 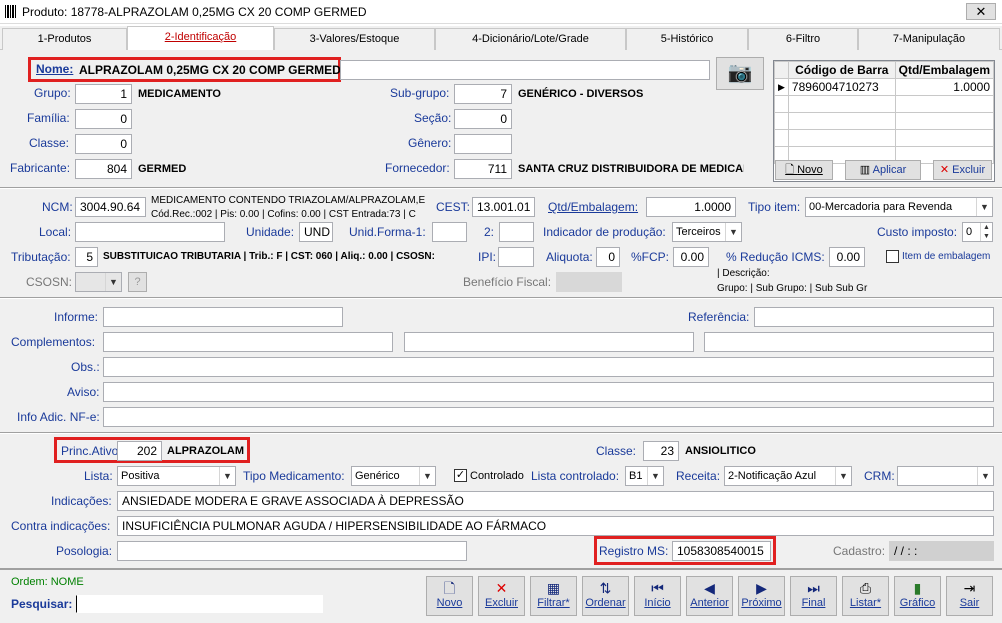 I want to click on tab-valores-estoque: 3-Valores/Estoque, so click(x=354, y=39).